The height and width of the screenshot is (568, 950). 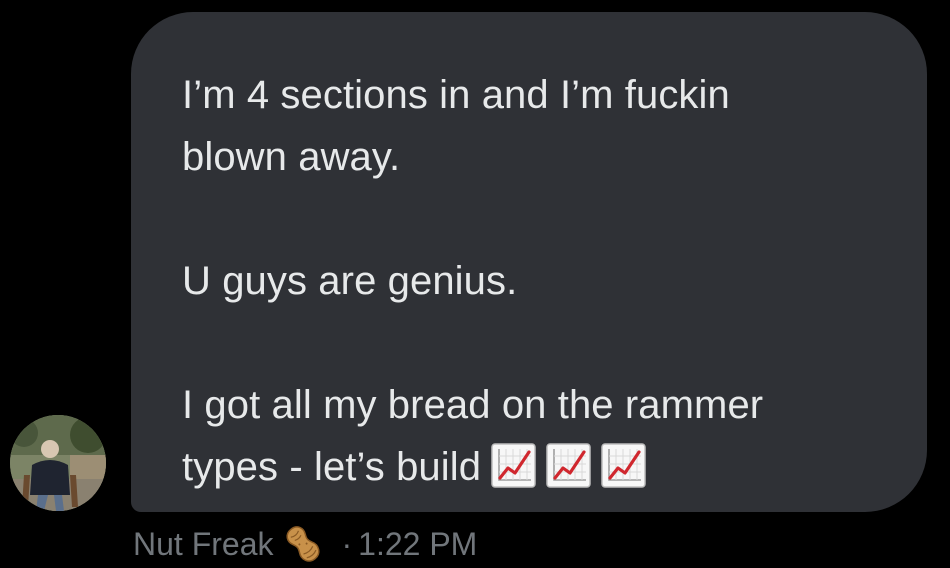 I want to click on message-line: I’m 4 sections in and I’m fuckin, so click(x=456, y=95).